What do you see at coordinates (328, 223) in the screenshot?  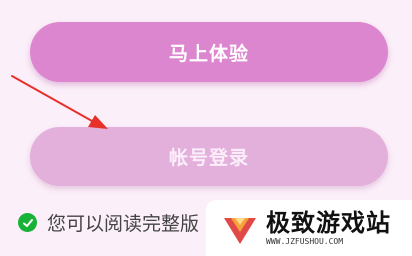 I see `watermark-title: 极致游戏站` at bounding box center [328, 223].